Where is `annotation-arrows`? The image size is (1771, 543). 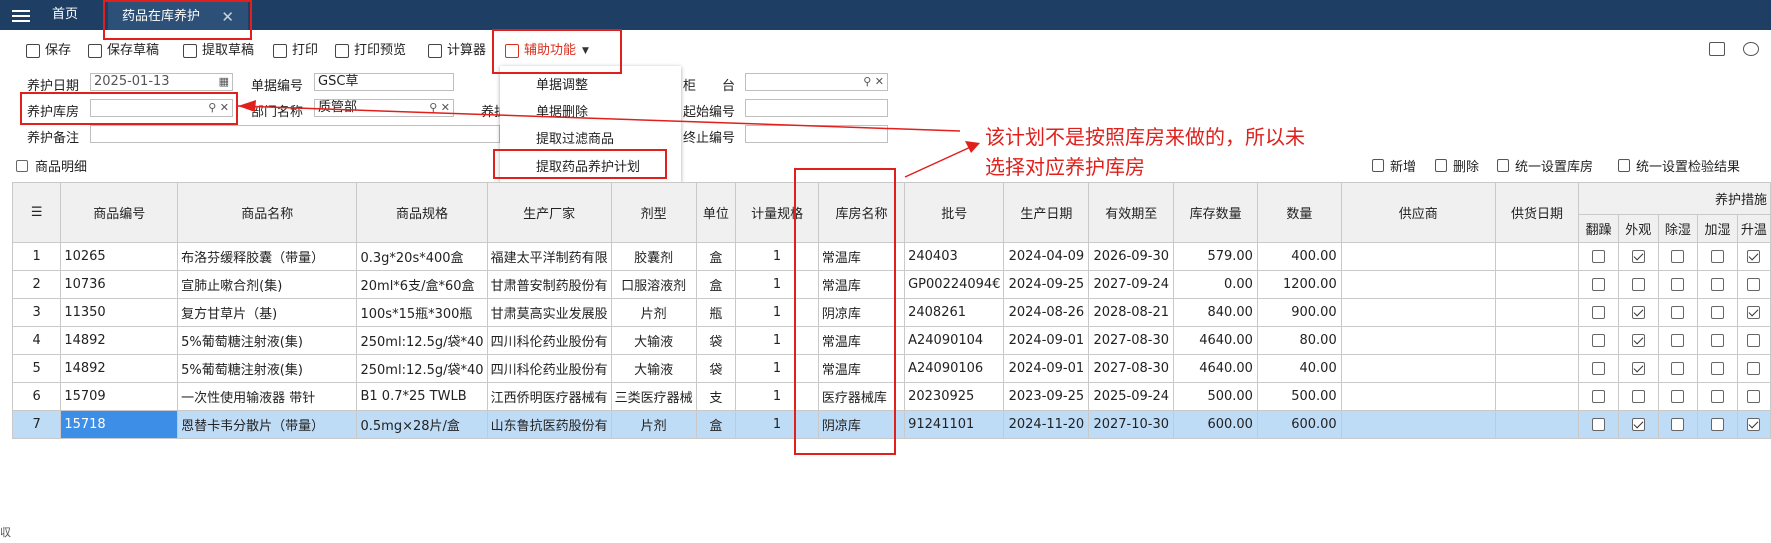 annotation-arrows is located at coordinates (608, 139).